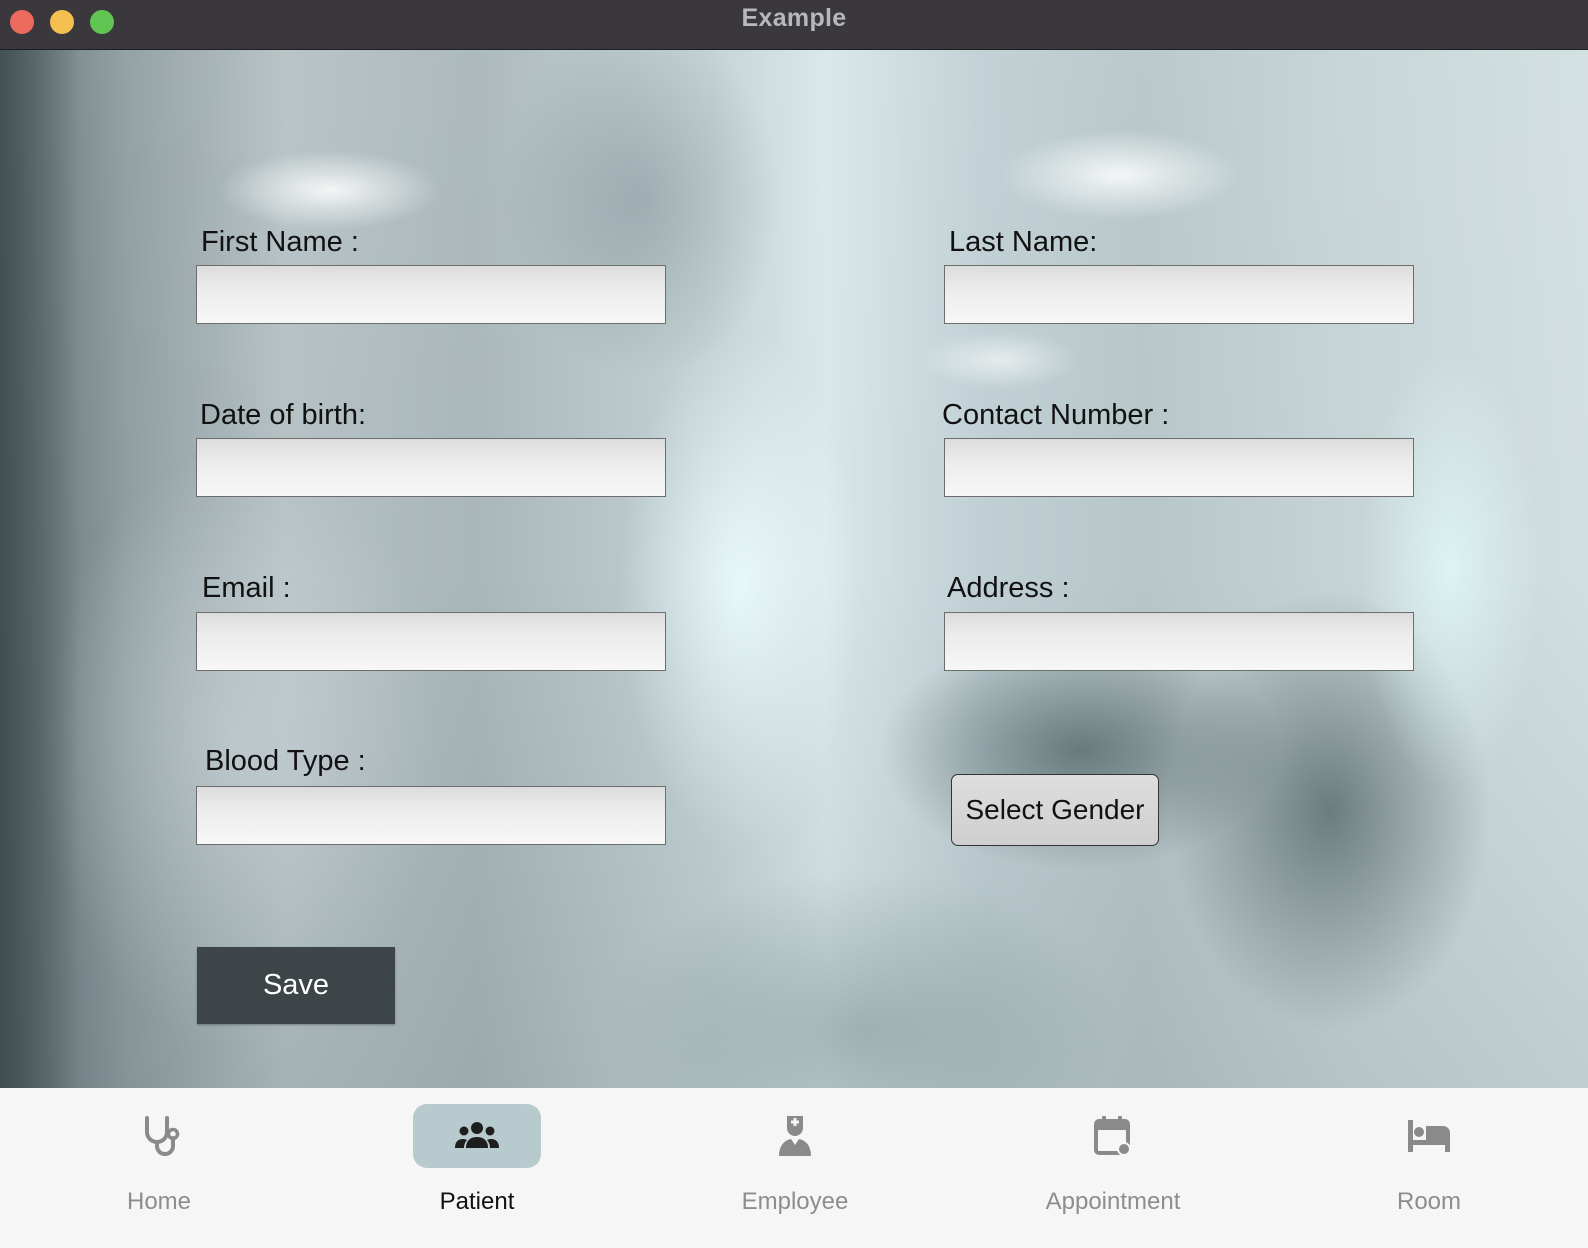 This screenshot has width=1588, height=1248. Describe the element at coordinates (1055, 810) in the screenshot. I see `select-gender-button: Select Gender` at that location.